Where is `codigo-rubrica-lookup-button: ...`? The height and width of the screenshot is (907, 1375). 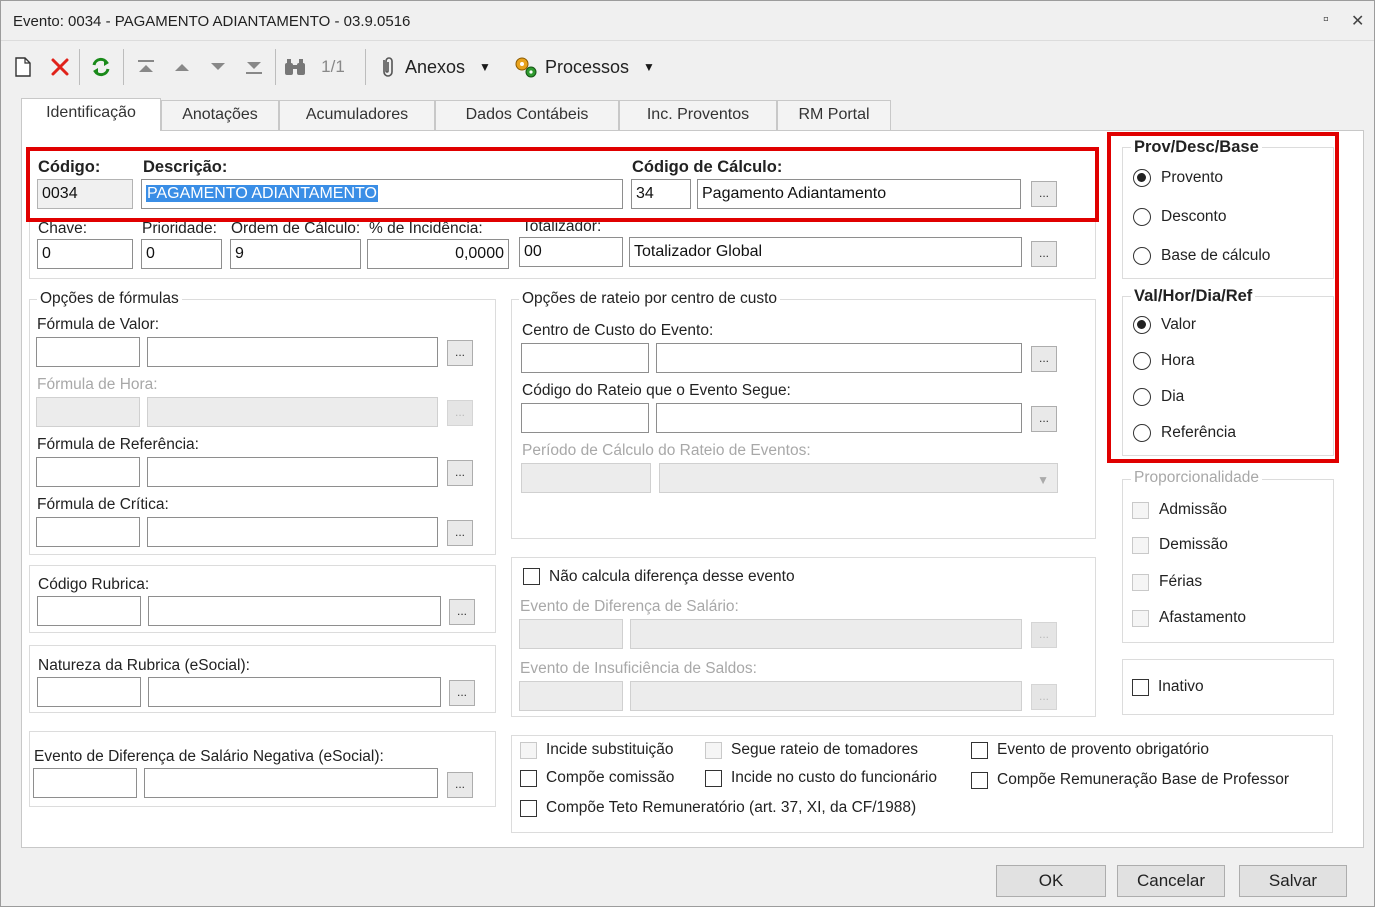
codigo-rubrica-lookup-button: ... is located at coordinates (462, 612).